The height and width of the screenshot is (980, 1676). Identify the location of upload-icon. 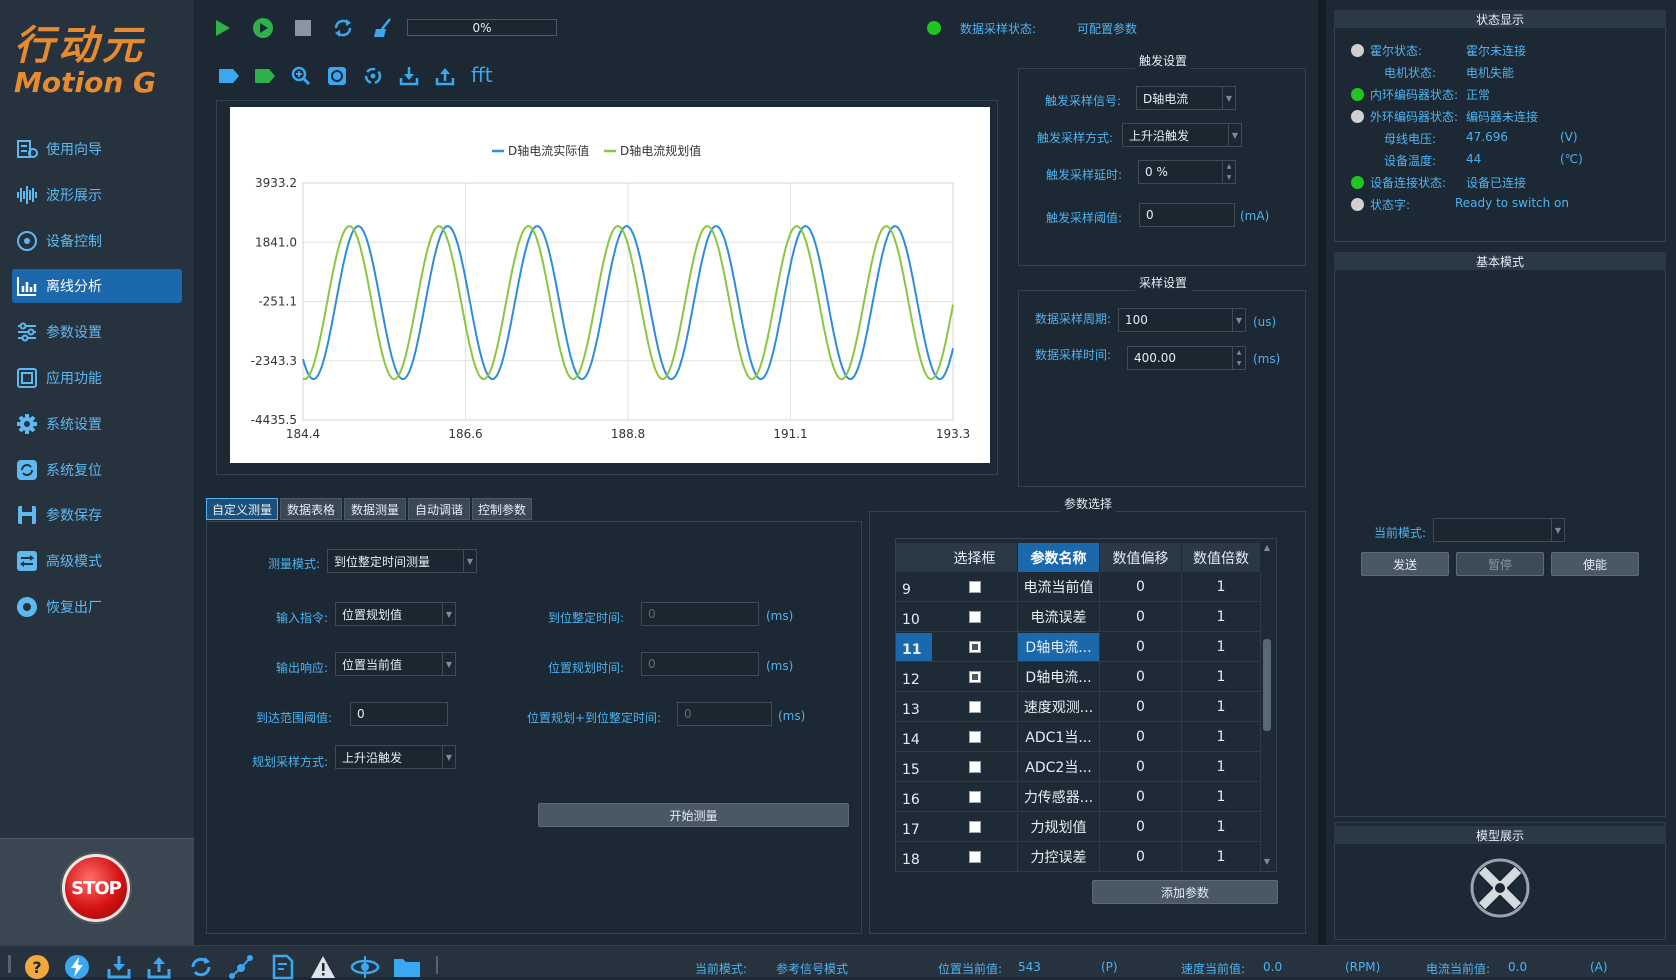
(445, 76).